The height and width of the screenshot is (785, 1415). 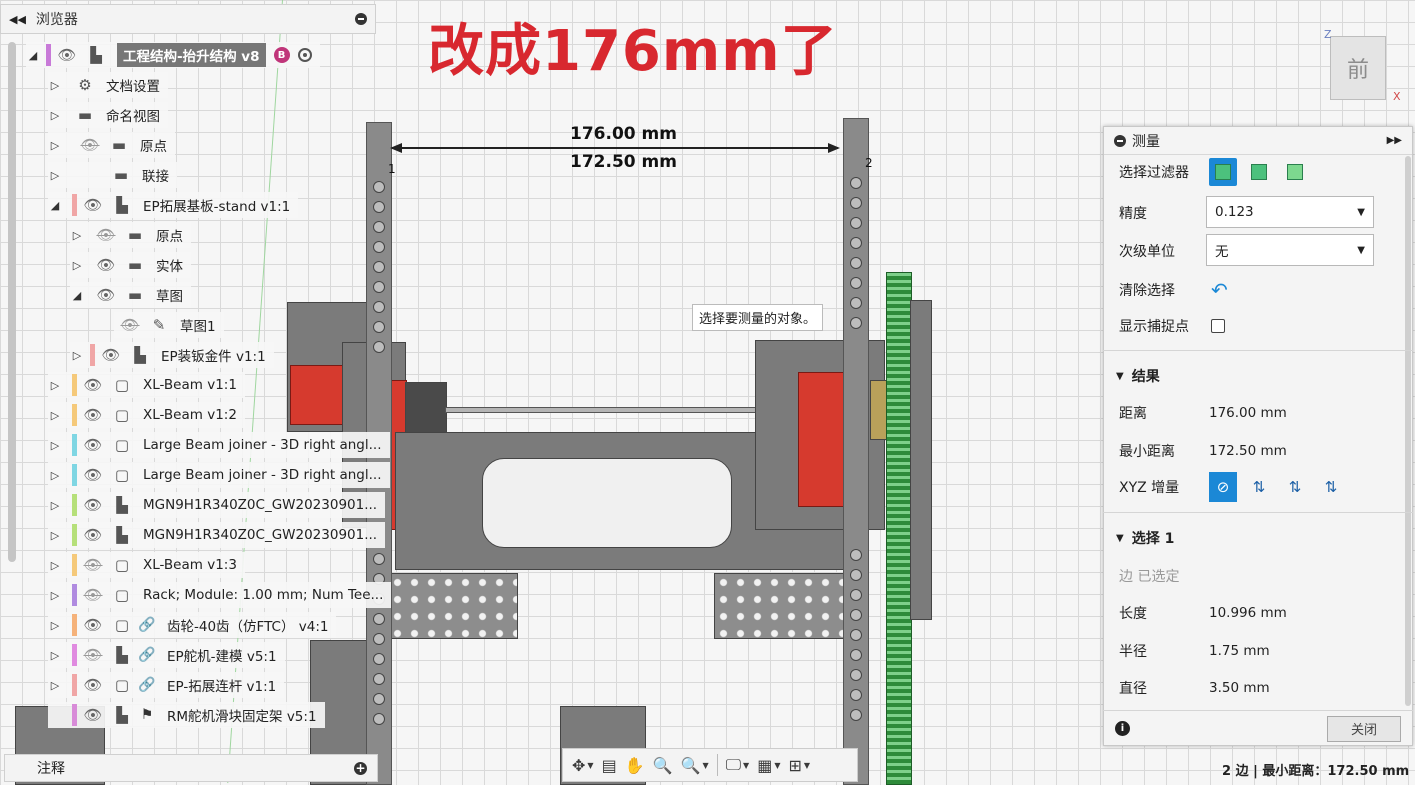 I want to click on fit-zoom-icon: 🔍 ▼, so click(x=695, y=765).